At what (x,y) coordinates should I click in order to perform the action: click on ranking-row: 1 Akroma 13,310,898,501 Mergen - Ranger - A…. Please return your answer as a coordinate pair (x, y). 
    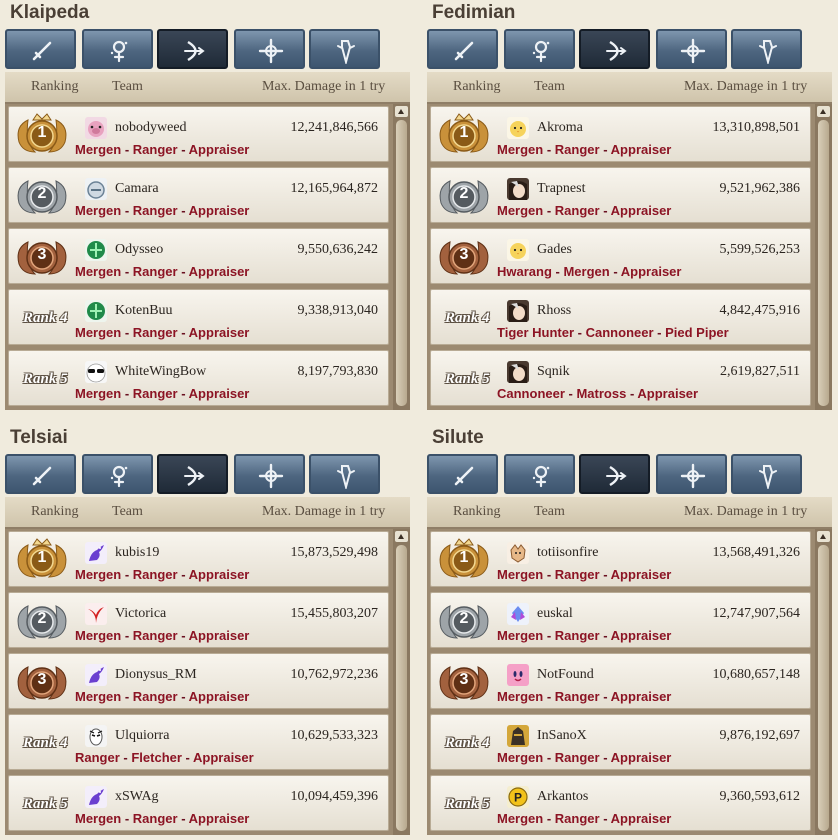
    Looking at the image, I should click on (620, 134).